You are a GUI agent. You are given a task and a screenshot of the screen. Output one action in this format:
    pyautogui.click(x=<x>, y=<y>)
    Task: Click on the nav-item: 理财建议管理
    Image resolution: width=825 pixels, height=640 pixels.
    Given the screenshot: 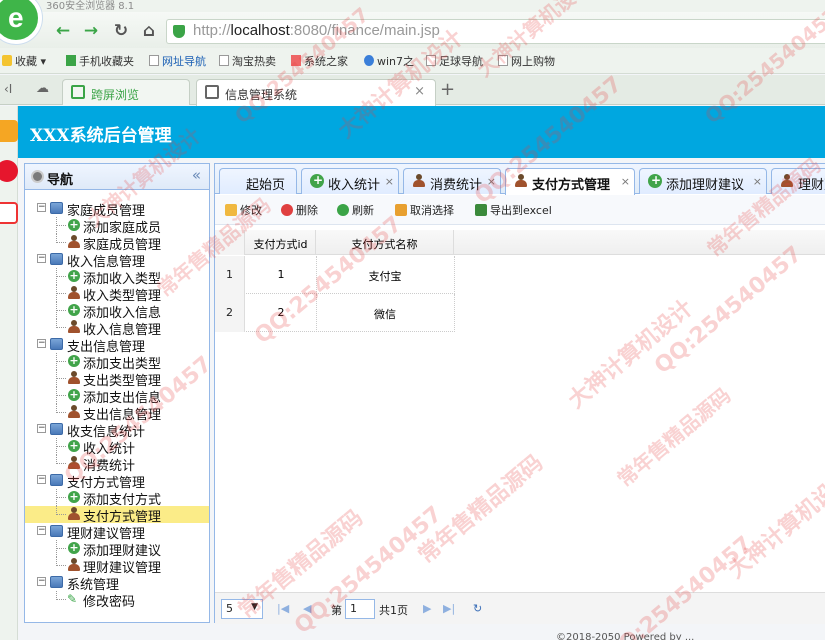 What is the action you would take?
    pyautogui.click(x=117, y=566)
    